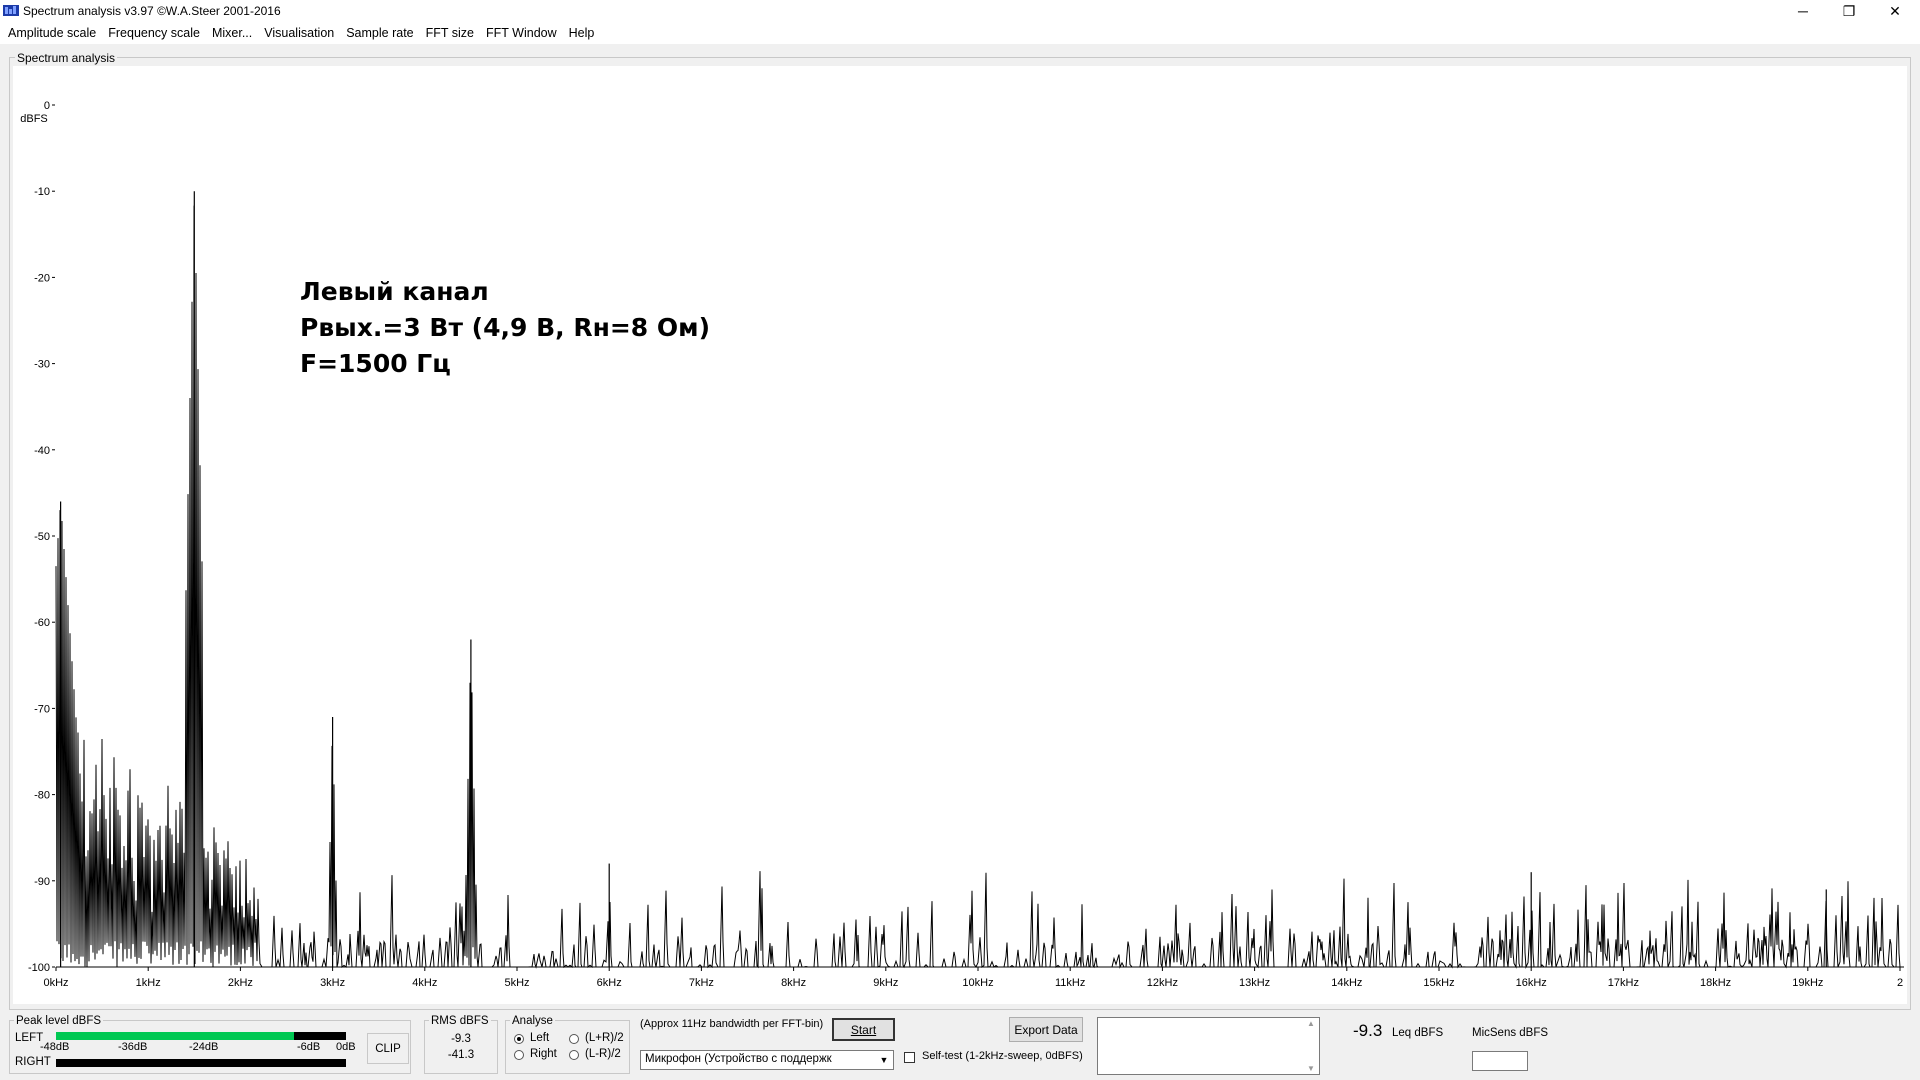  Describe the element at coordinates (47, 106) in the screenshot. I see `y-tick-label: 0` at that location.